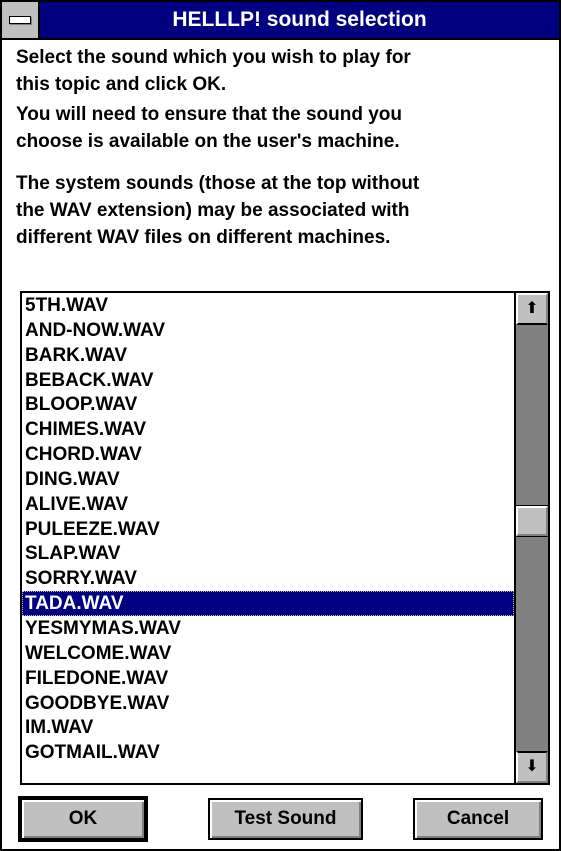 The height and width of the screenshot is (851, 561). Describe the element at coordinates (268, 380) in the screenshot. I see `list-item: BEBACK.WAV` at that location.